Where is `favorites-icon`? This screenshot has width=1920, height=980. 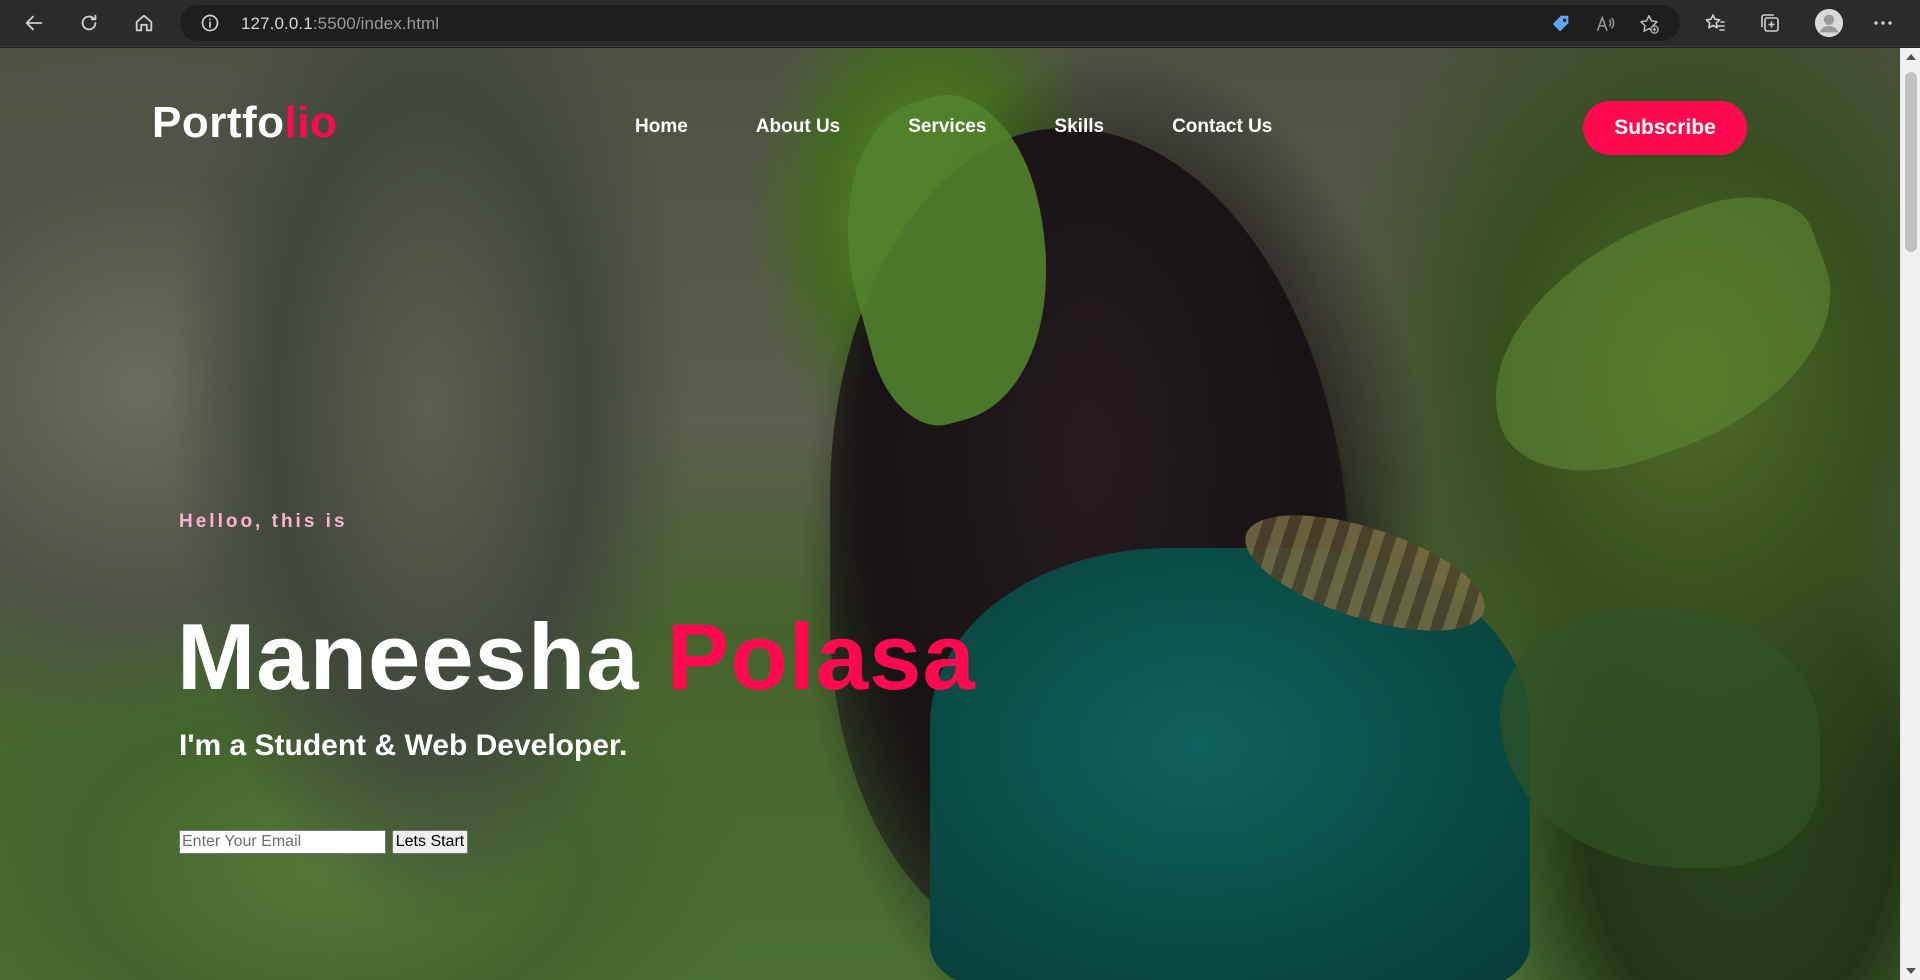 favorites-icon is located at coordinates (1715, 22).